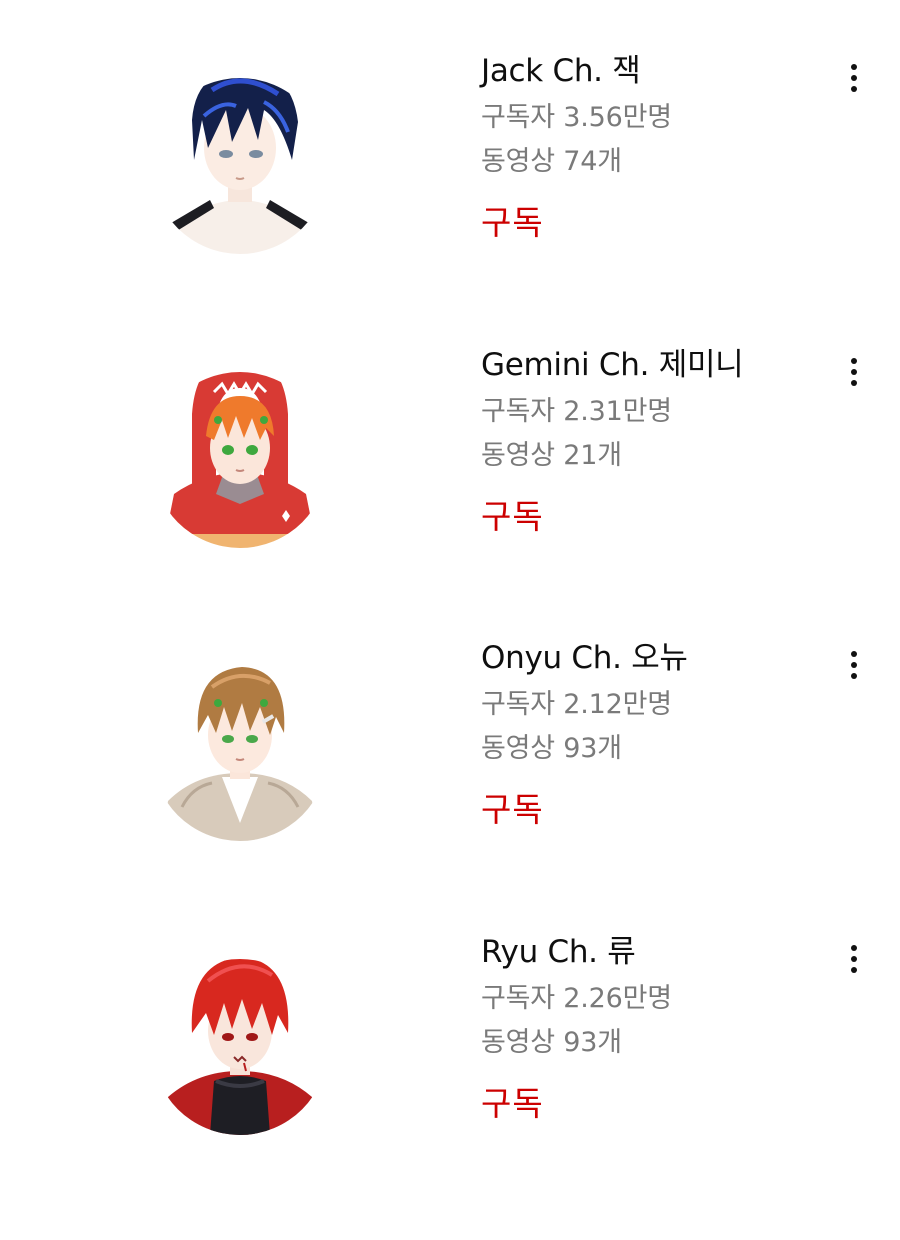  What do you see at coordinates (240, 753) in the screenshot?
I see `avatar-light-brown-hair-icon` at bounding box center [240, 753].